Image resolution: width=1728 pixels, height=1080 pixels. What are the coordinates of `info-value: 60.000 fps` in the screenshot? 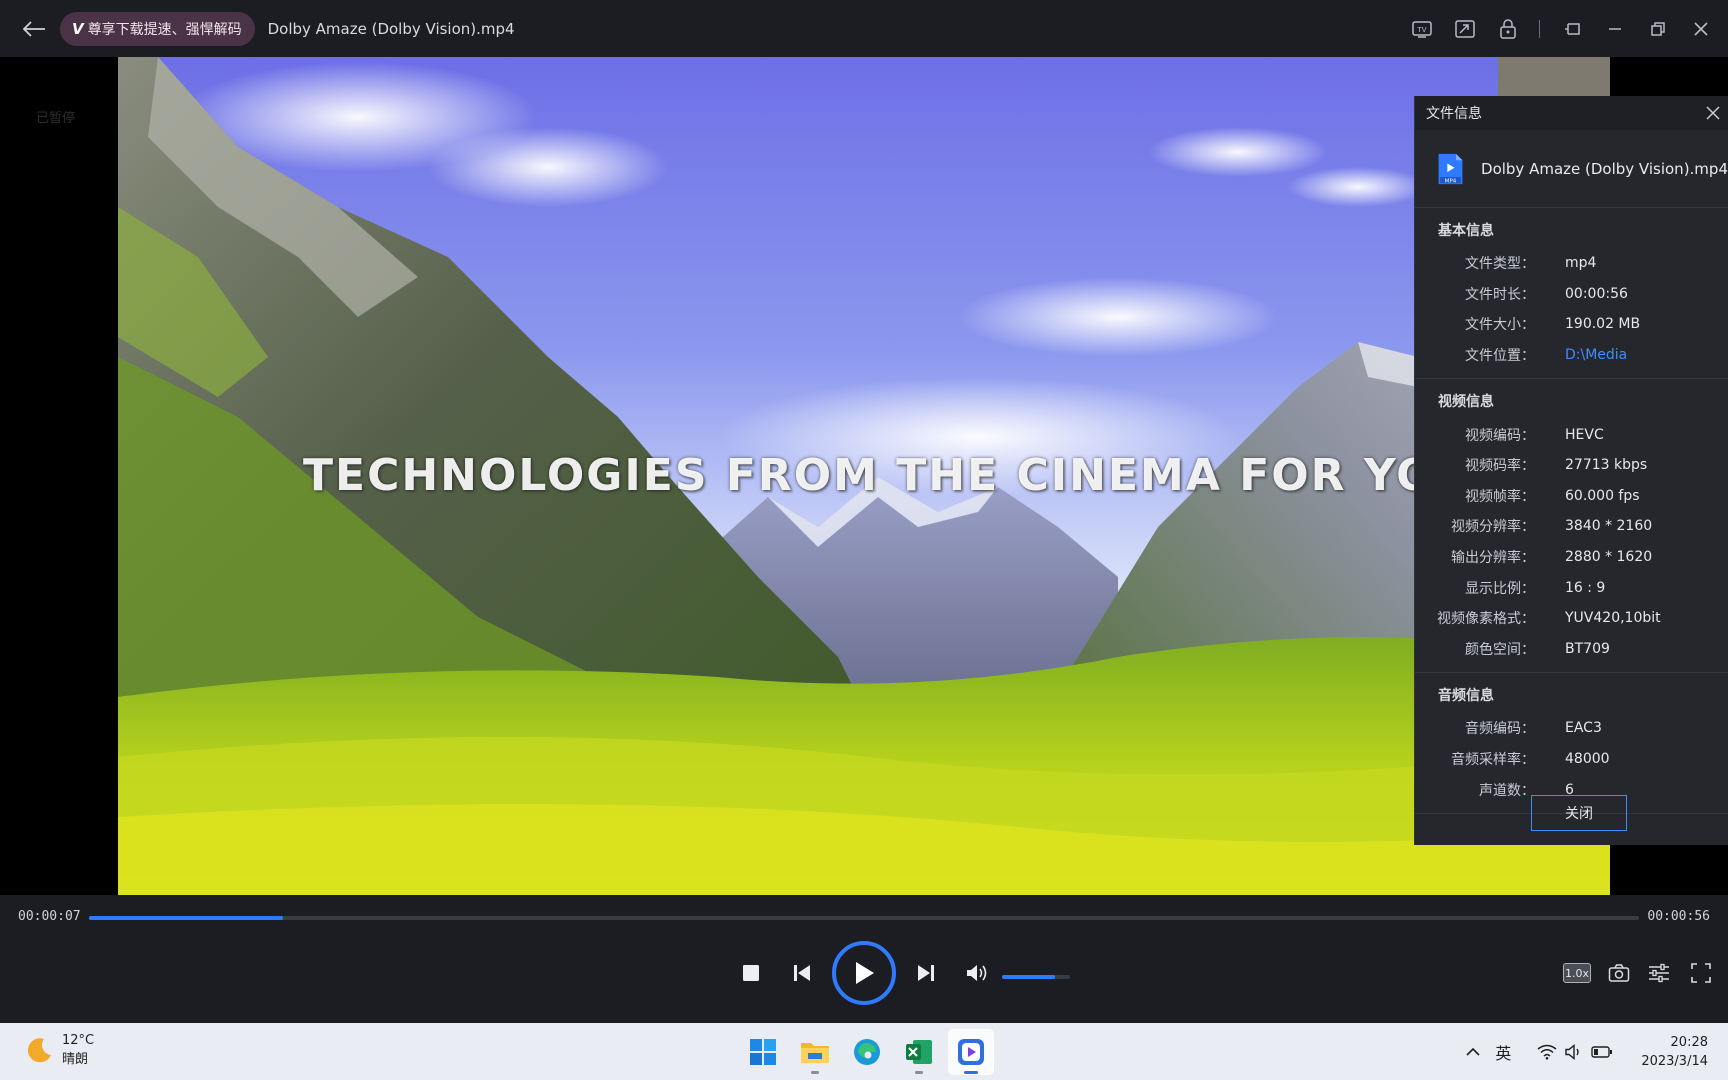 It's located at (1602, 495).